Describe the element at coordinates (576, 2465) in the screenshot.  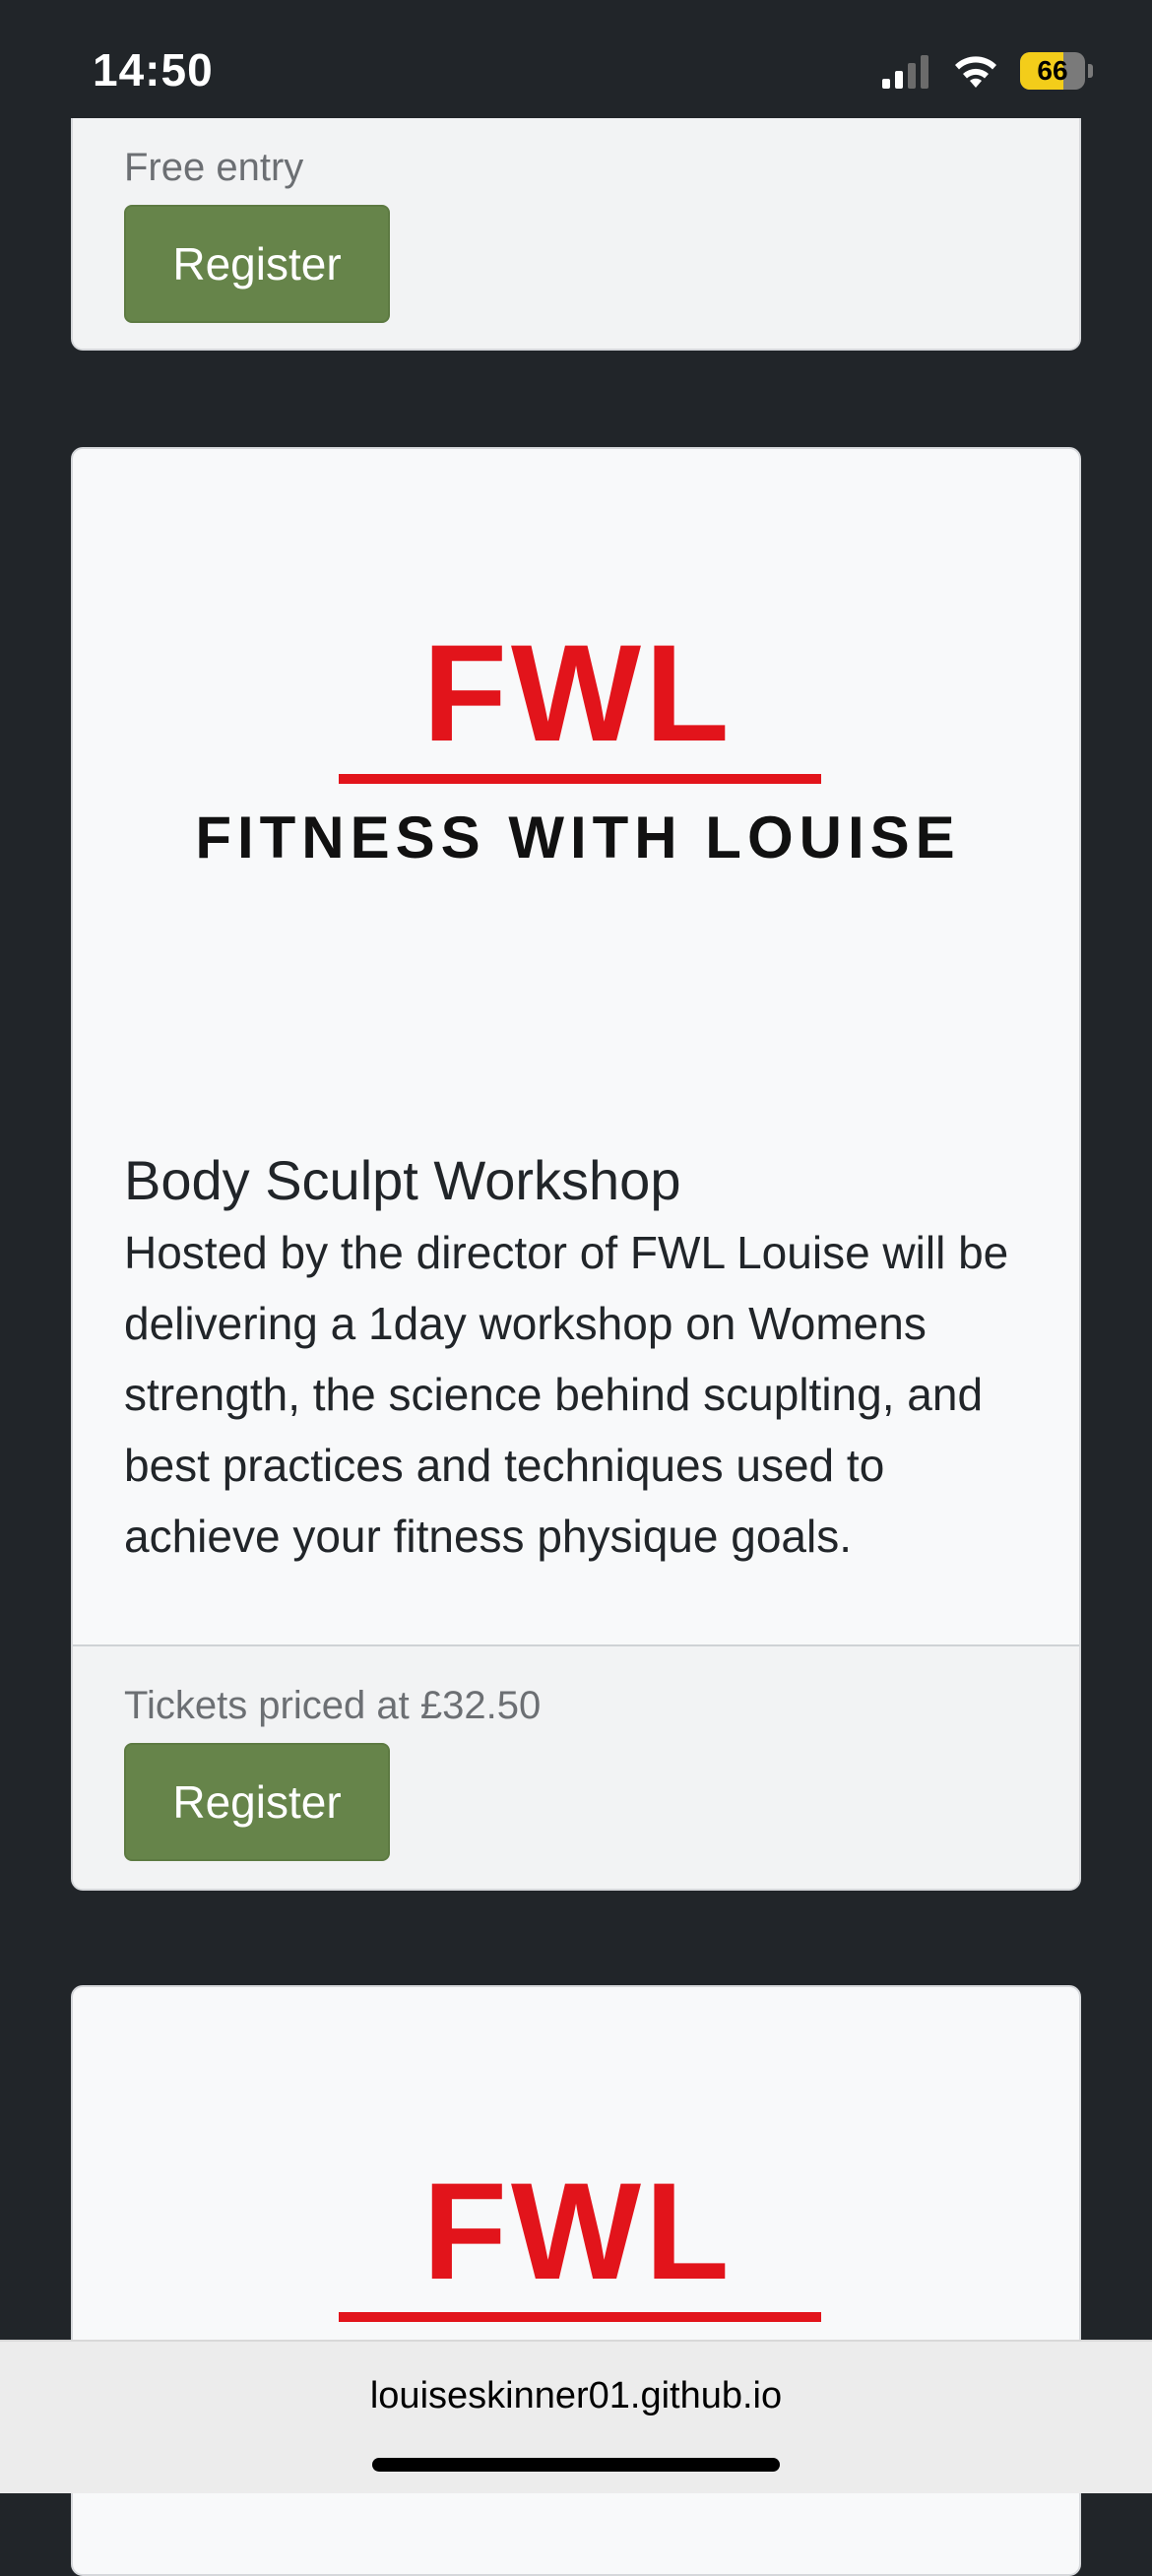
I see `home-indicator` at that location.